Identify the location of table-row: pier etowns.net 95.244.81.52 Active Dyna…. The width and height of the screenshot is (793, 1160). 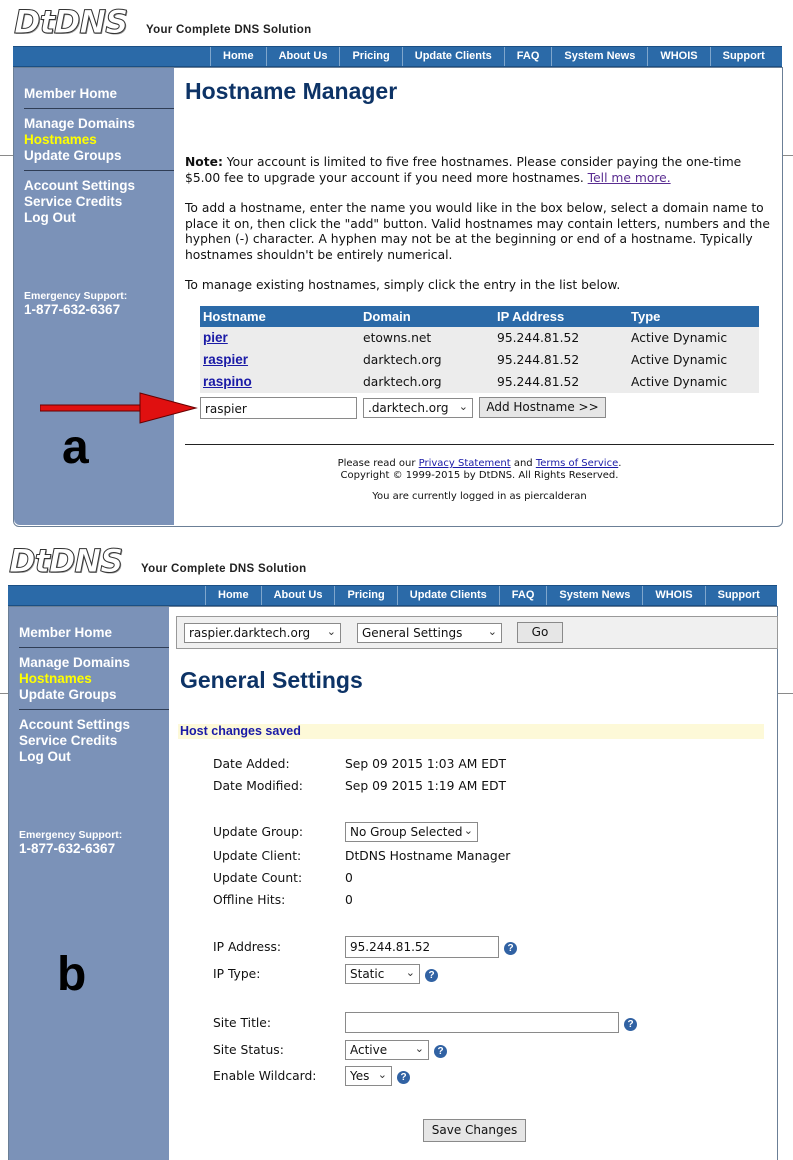
(479, 338).